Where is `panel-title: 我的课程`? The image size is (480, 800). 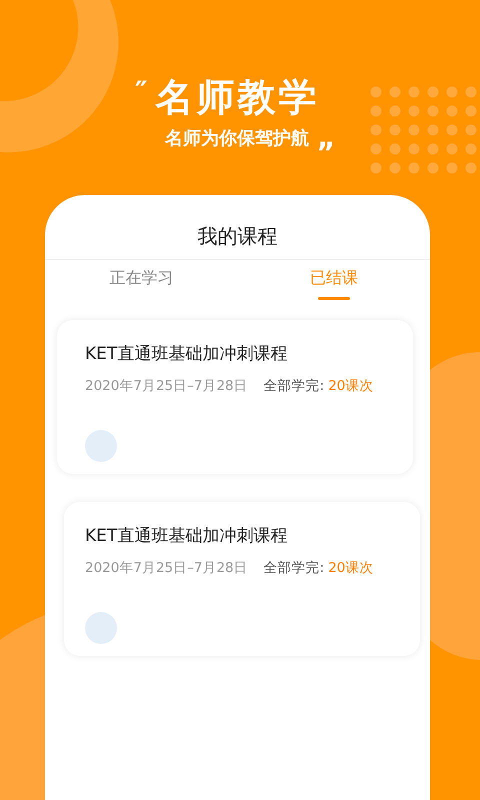
panel-title: 我的课程 is located at coordinates (238, 236).